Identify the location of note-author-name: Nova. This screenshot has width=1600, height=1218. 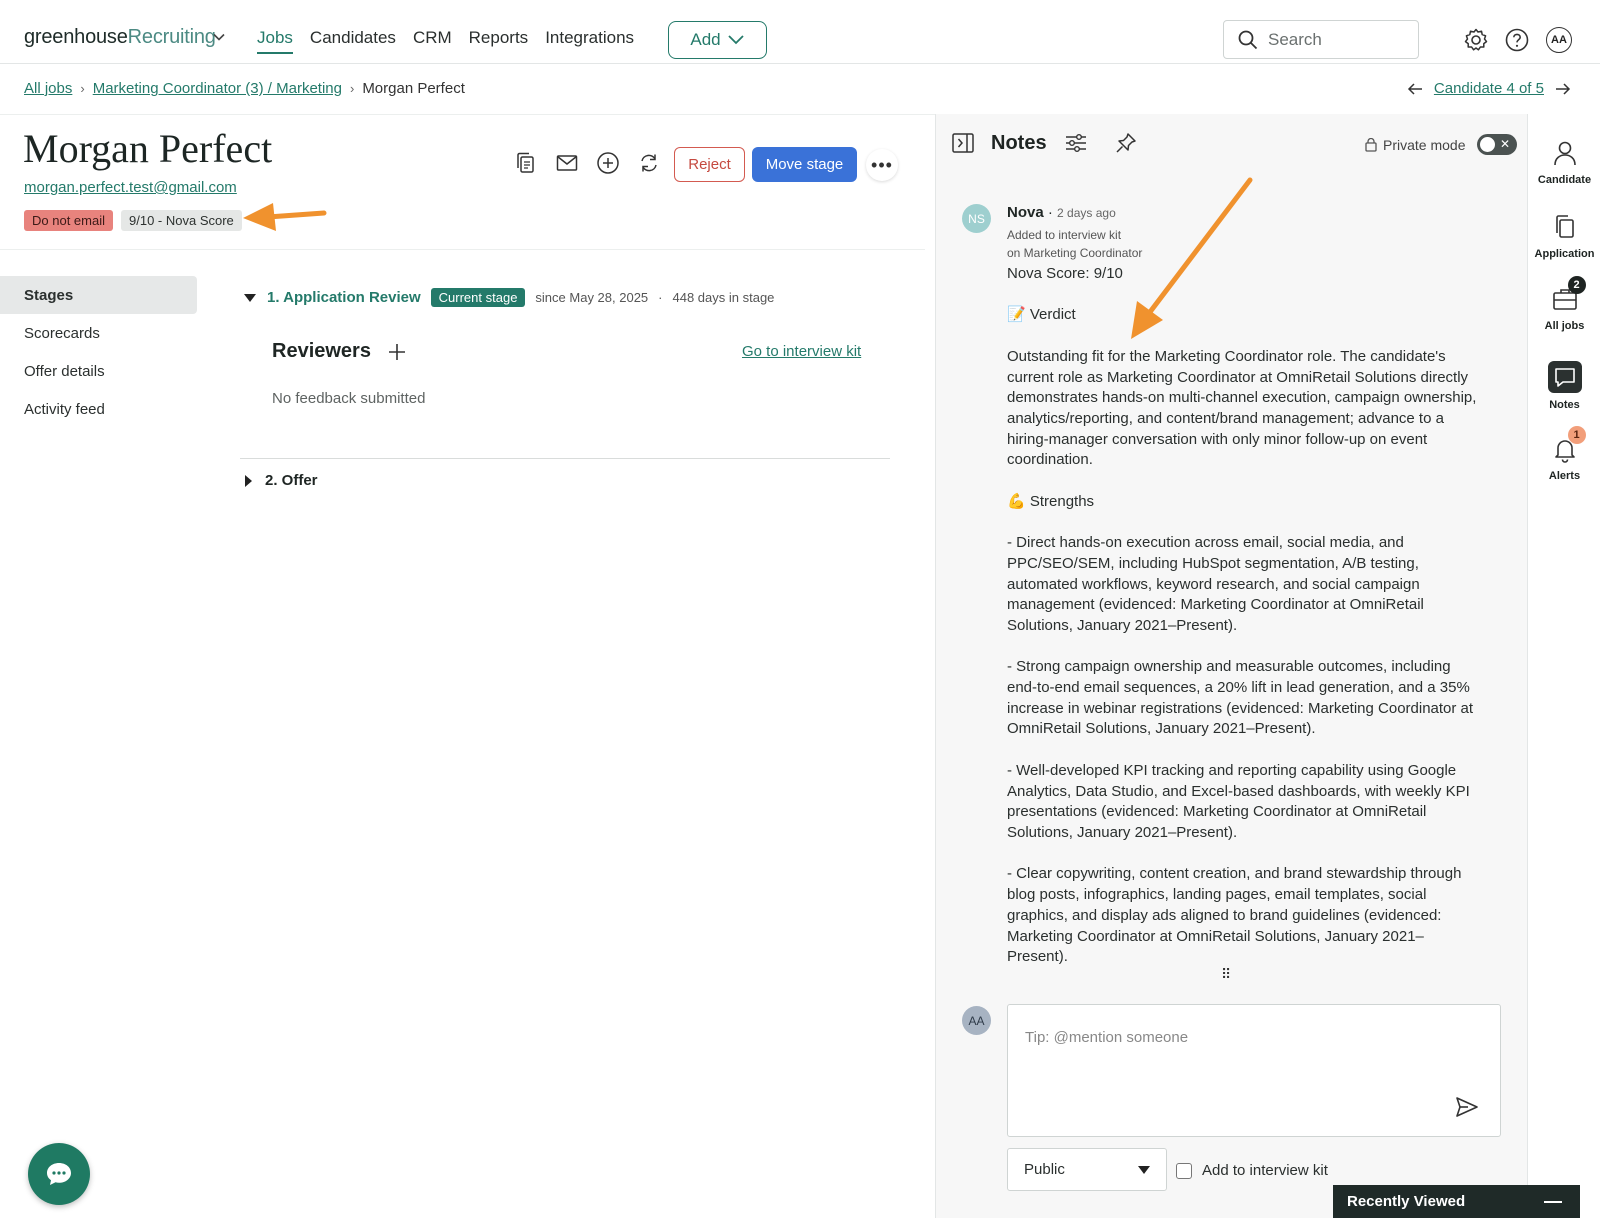
(1025, 212).